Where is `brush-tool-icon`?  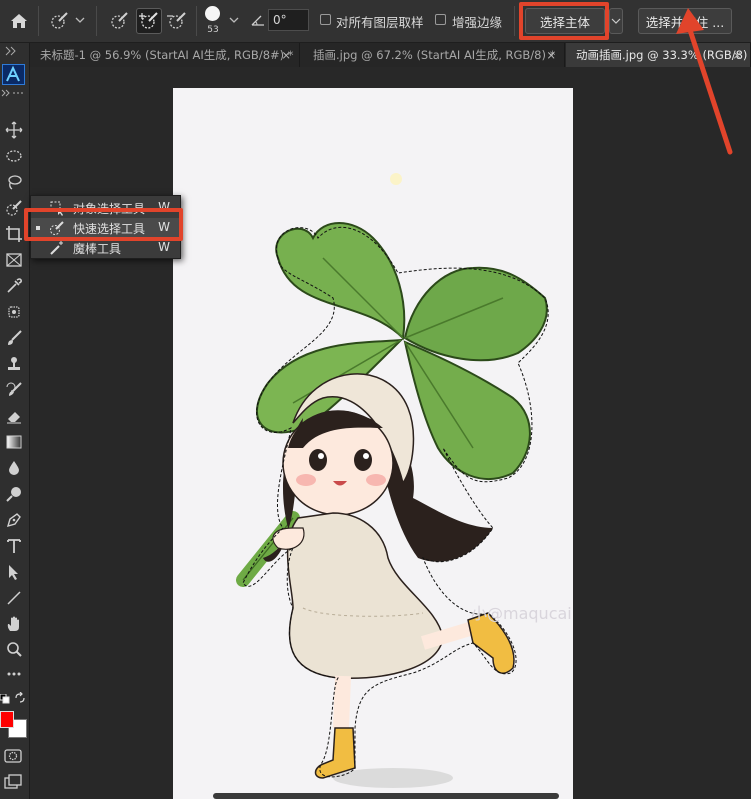
brush-tool-icon is located at coordinates (14, 338).